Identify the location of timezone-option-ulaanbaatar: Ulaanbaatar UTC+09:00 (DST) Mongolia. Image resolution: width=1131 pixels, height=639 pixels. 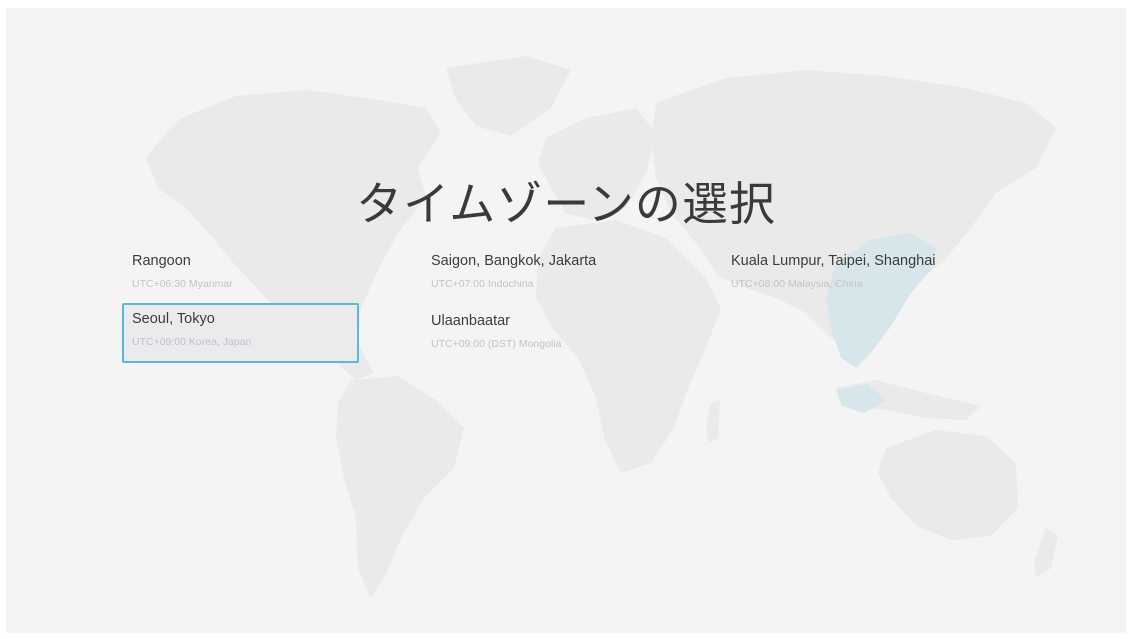
(539, 335).